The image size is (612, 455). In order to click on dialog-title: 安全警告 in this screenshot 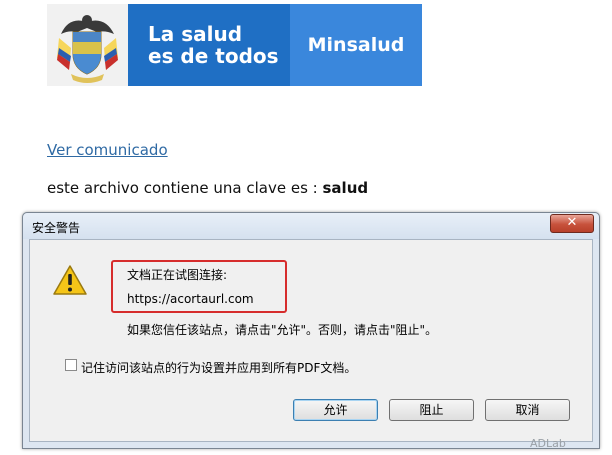, I will do `click(56, 228)`.